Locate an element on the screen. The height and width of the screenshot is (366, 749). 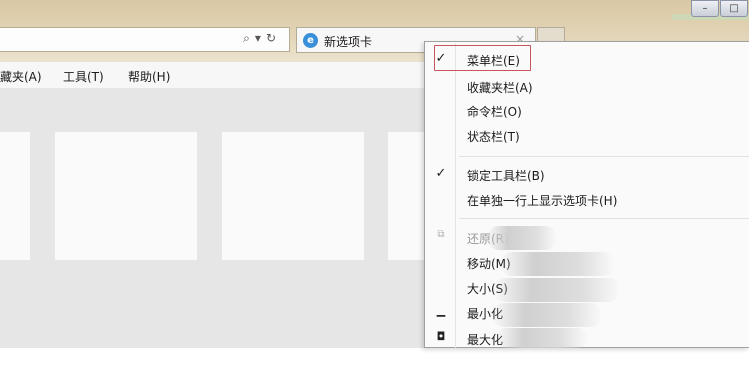
menu-item-label: 锁定工具栏(B) is located at coordinates (506, 176).